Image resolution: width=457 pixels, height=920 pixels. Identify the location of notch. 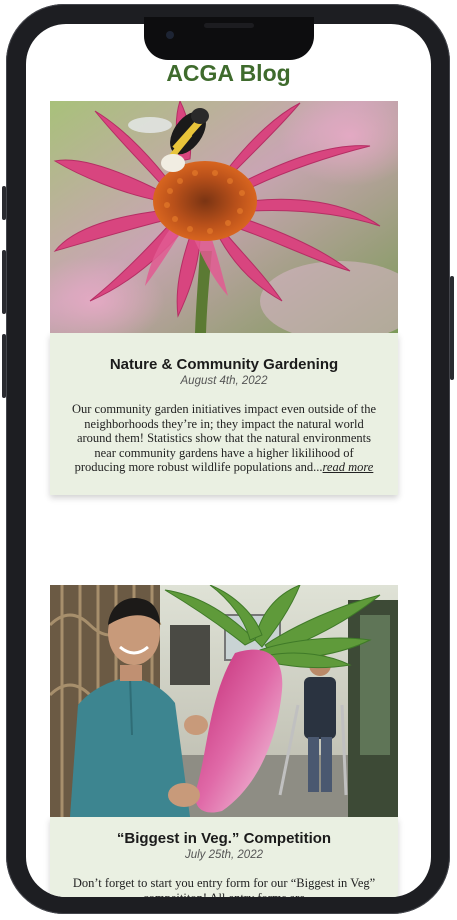
(229, 38).